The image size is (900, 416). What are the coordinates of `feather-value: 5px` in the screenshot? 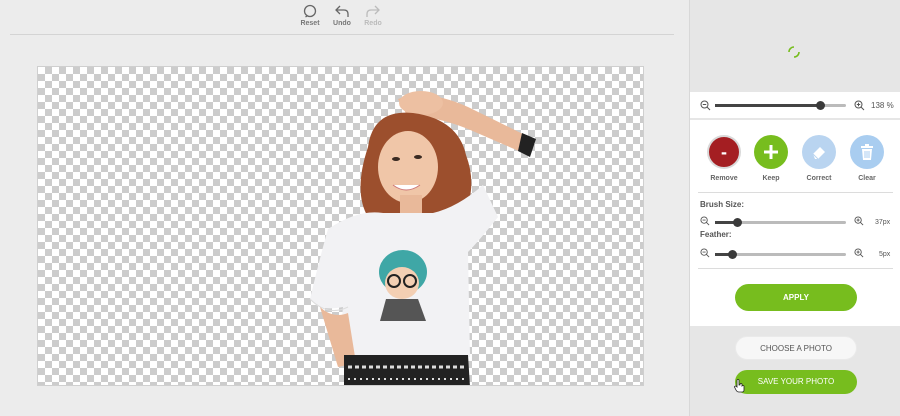 It's located at (885, 254).